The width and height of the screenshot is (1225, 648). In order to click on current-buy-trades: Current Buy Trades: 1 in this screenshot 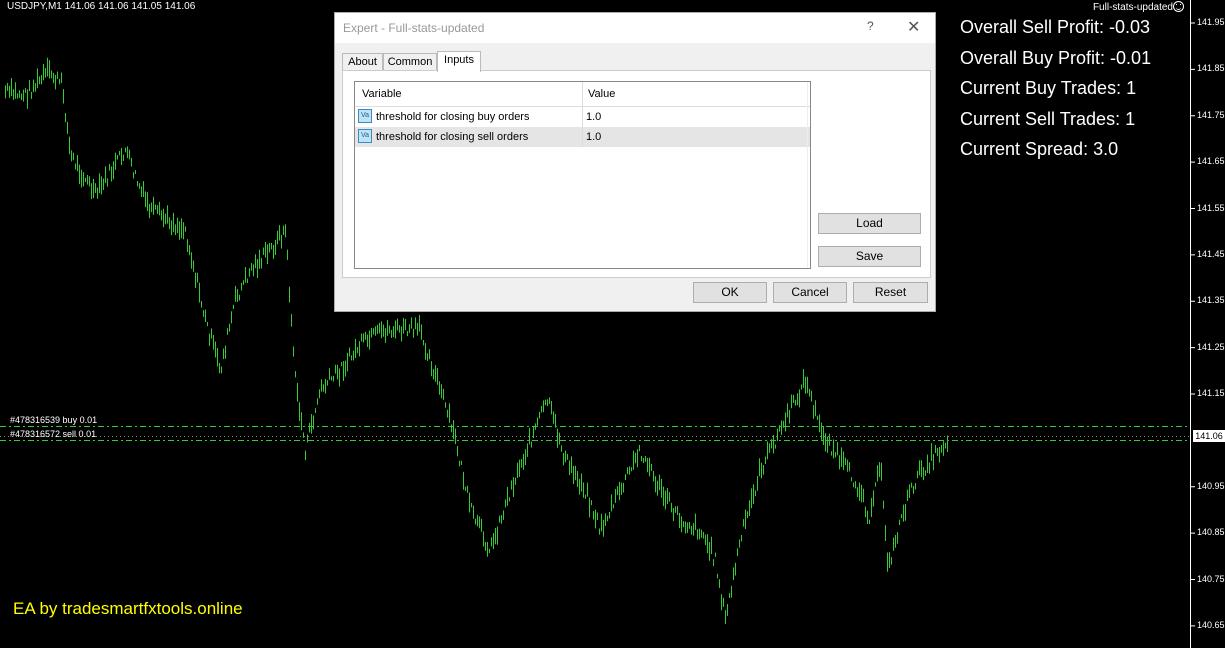, I will do `click(1048, 88)`.